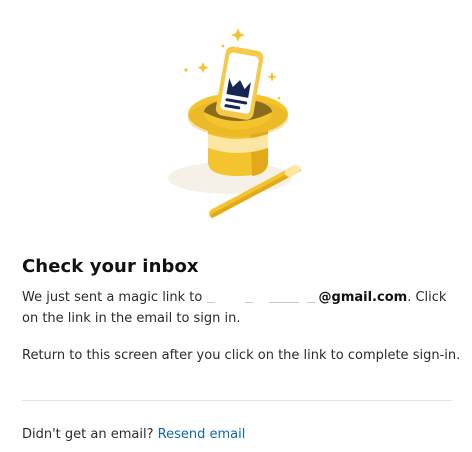 The image size is (472, 452). What do you see at coordinates (234, 123) in the screenshot?
I see `magic-hat-with-phone-icon` at bounding box center [234, 123].